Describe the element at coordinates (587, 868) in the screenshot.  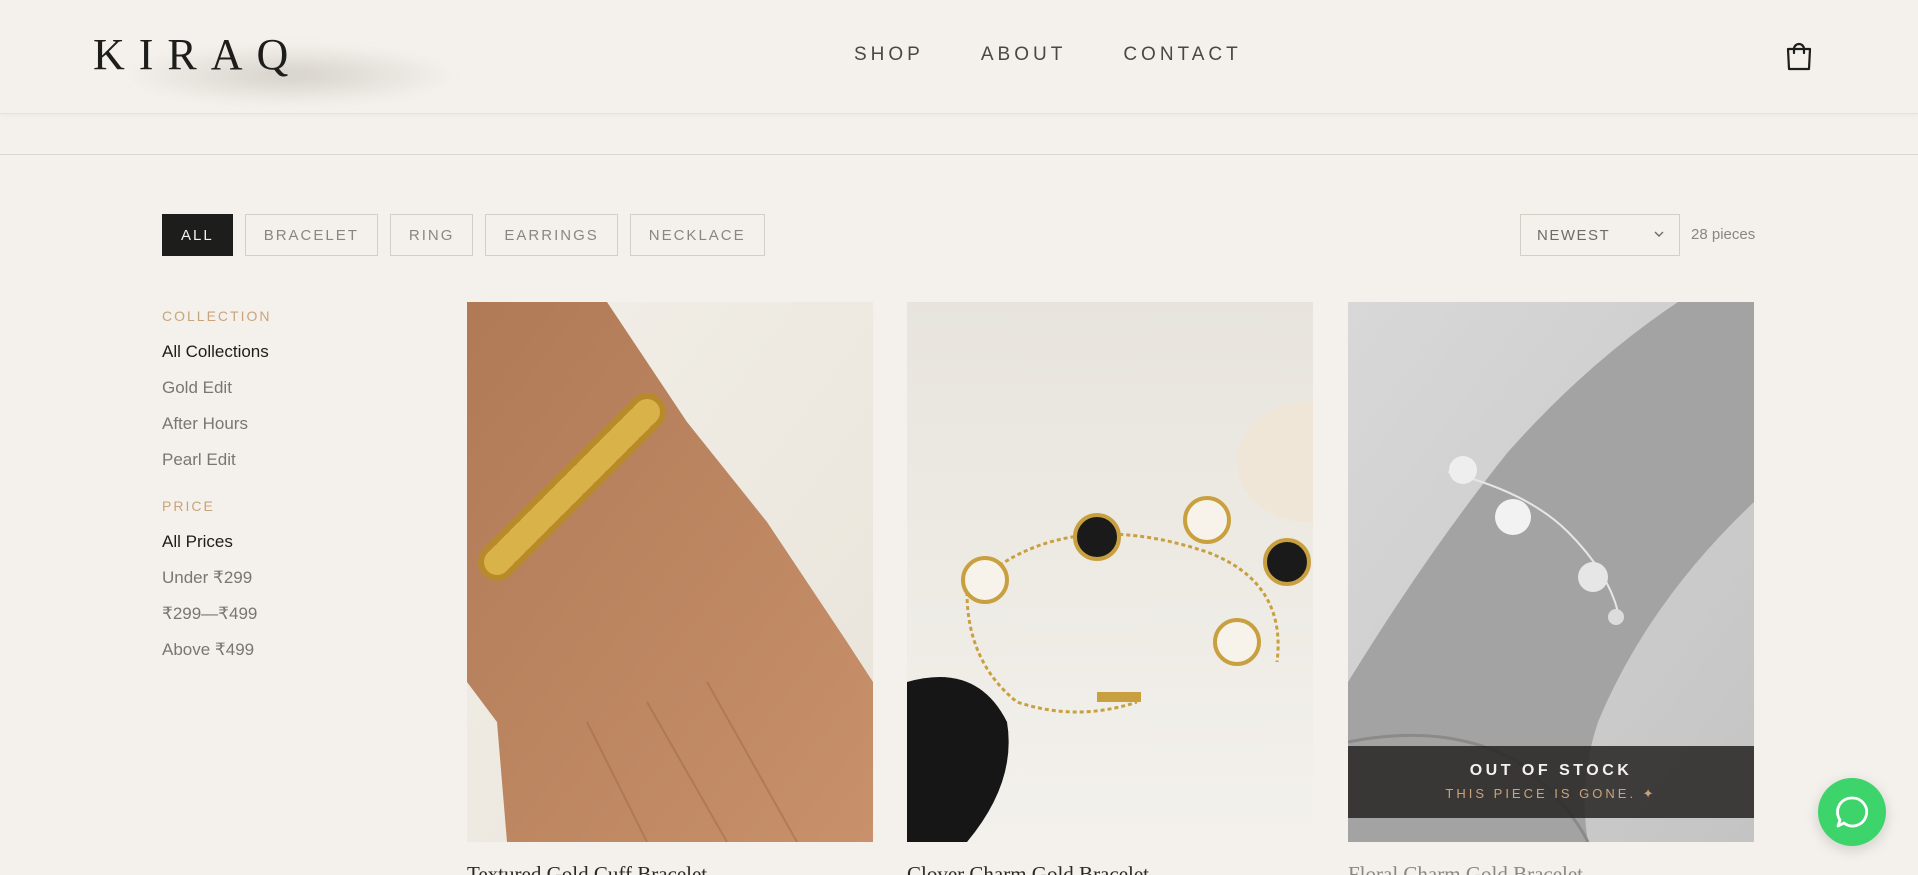
I see `product-title: Textured Gold Cuff Bracelet` at that location.